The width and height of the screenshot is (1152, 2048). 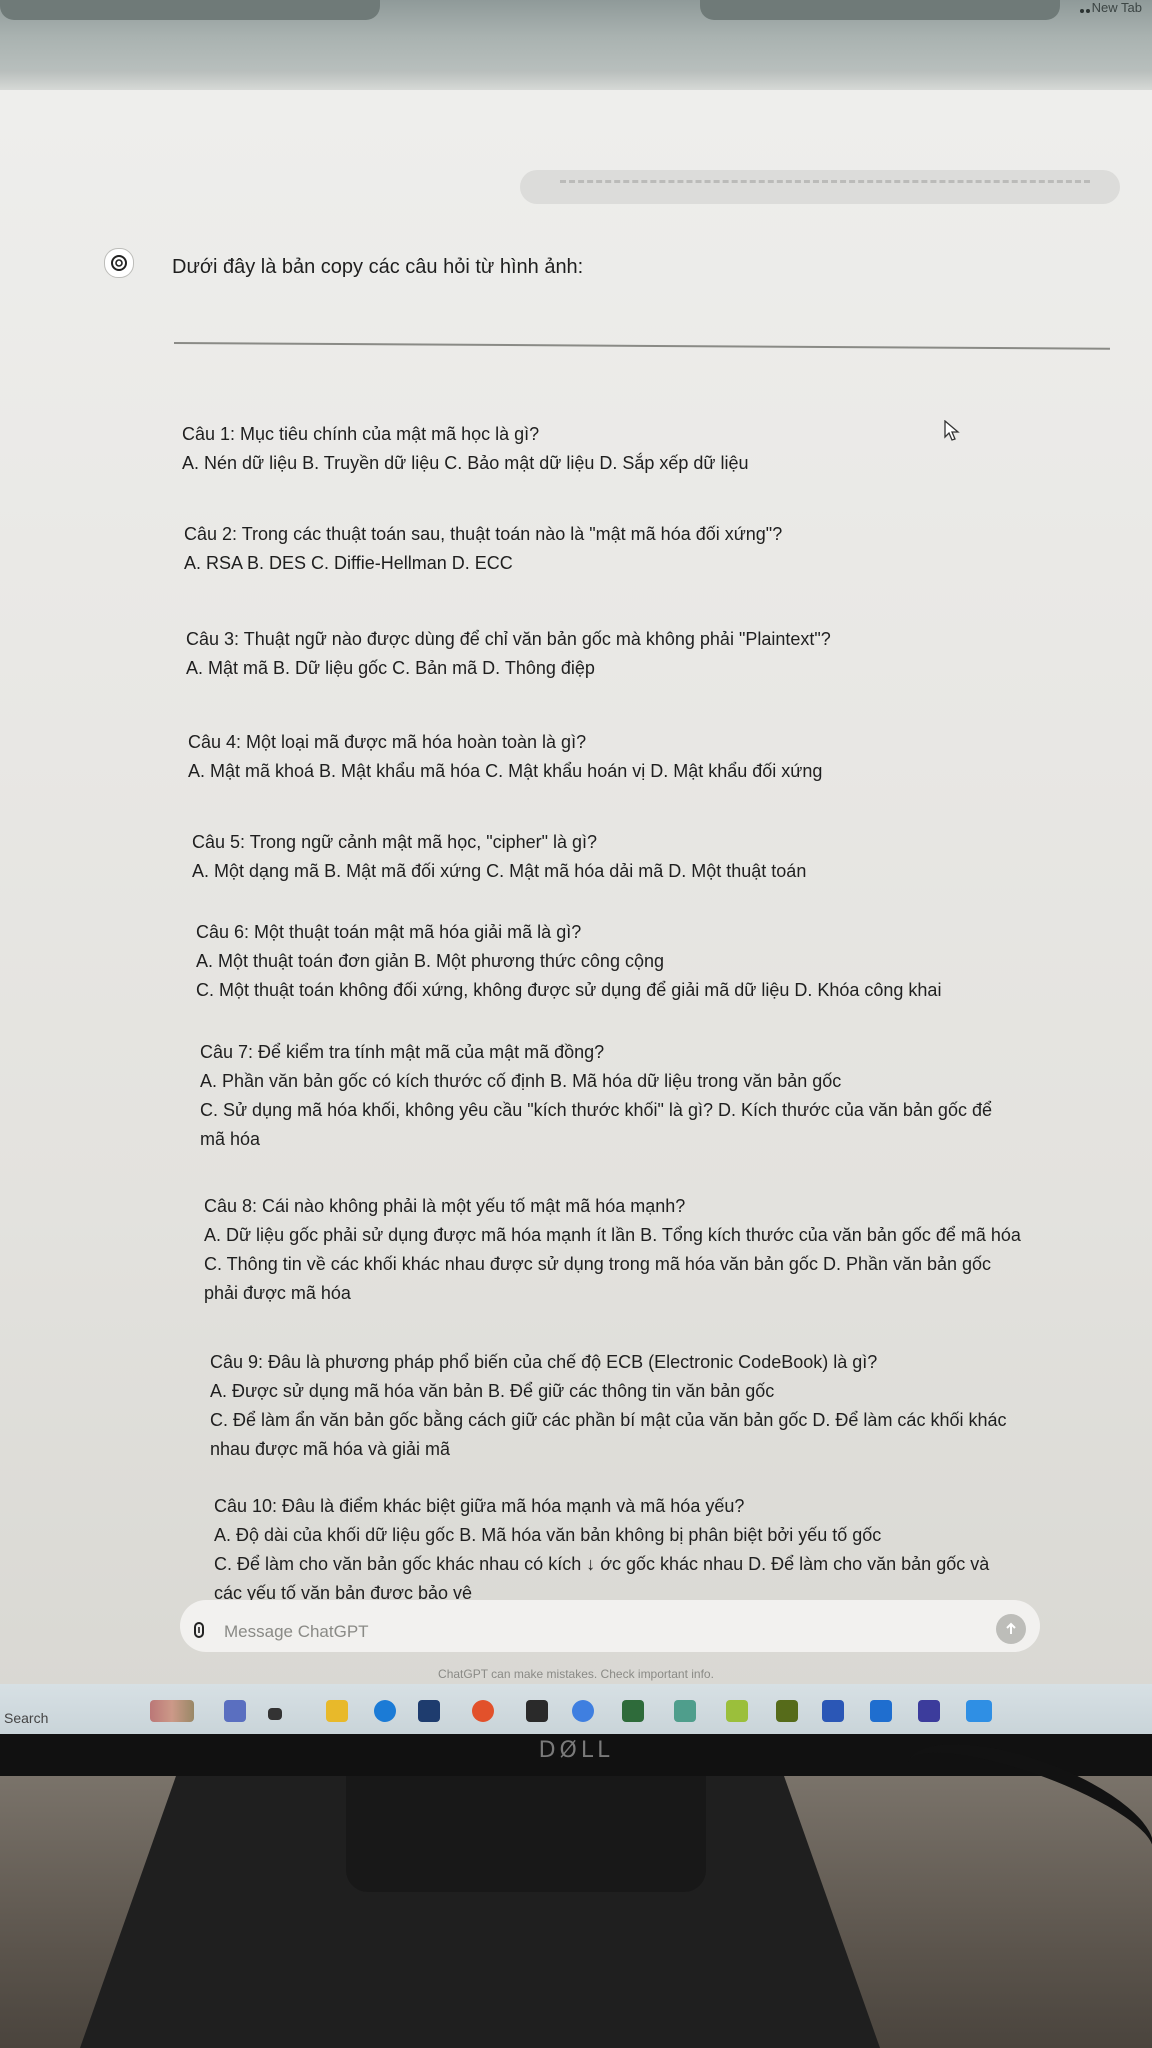 What do you see at coordinates (526, 1834) in the screenshot?
I see `monitor-stand-neck` at bounding box center [526, 1834].